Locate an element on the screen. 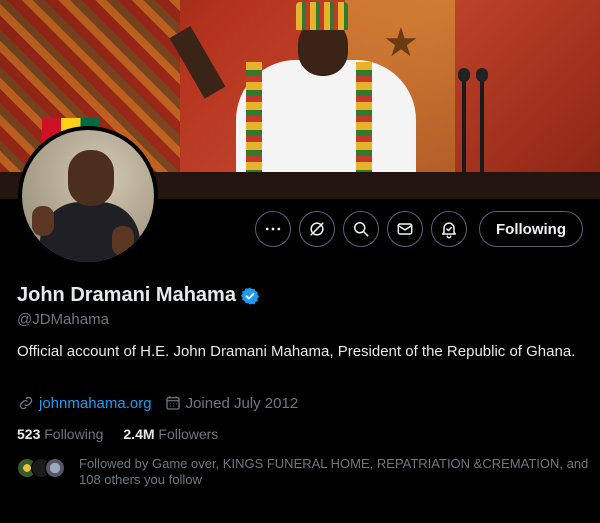 This screenshot has height=523, width=600. joined-date: Joined July 2012 is located at coordinates (242, 403).